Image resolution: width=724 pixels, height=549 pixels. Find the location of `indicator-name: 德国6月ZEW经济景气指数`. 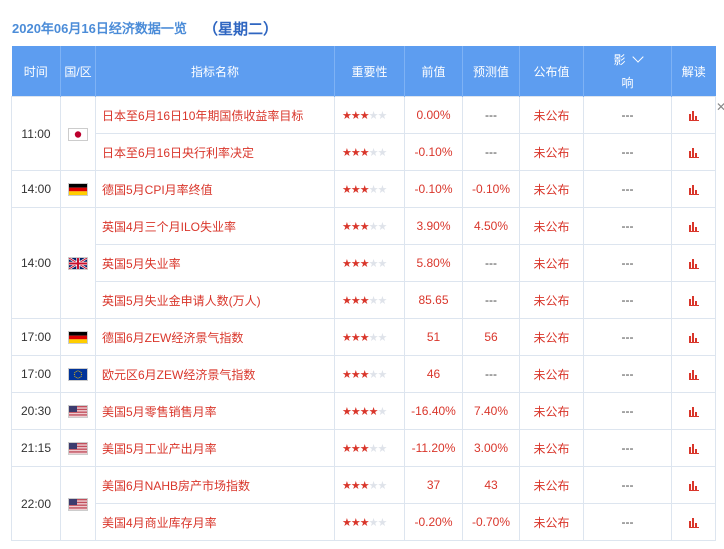

indicator-name: 德国6月ZEW经济景气指数 is located at coordinates (215, 337).